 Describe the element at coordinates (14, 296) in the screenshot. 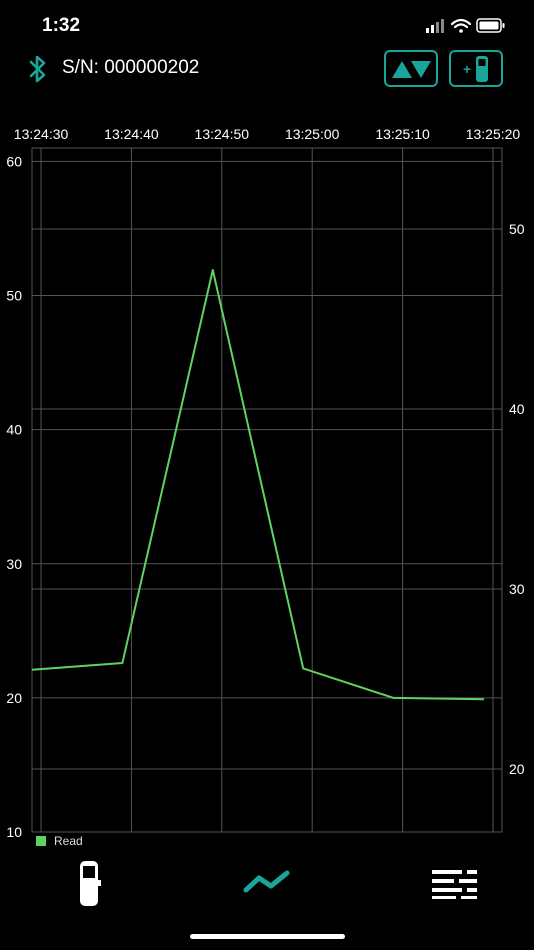

I see `y-left-tick-label: 50` at that location.